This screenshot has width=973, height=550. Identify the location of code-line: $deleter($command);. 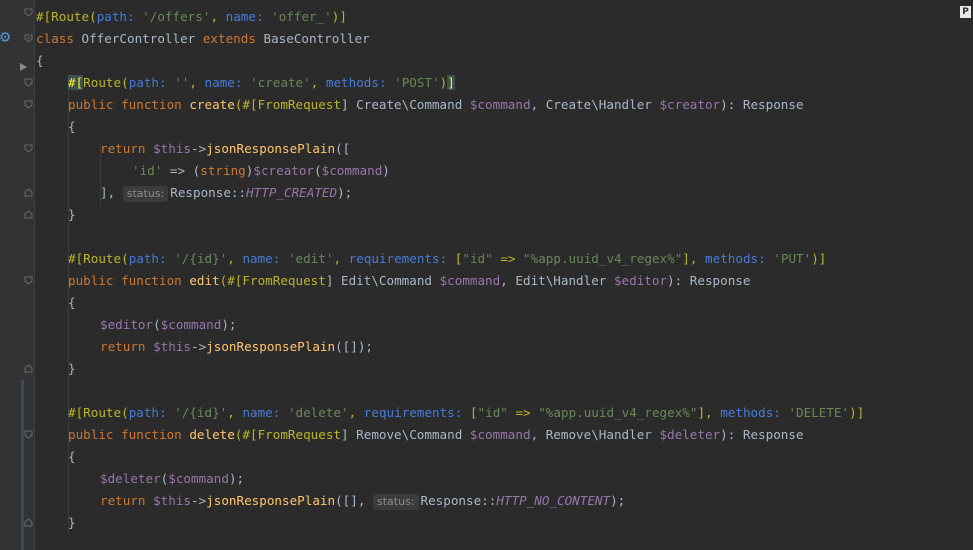
(172, 478).